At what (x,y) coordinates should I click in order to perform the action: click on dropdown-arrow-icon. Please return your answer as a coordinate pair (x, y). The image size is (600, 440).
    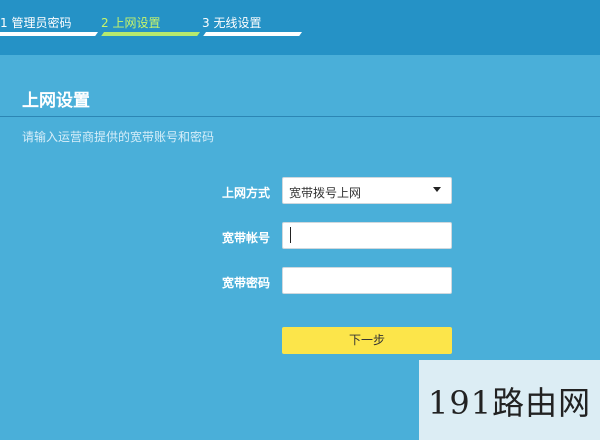
    Looking at the image, I should click on (437, 189).